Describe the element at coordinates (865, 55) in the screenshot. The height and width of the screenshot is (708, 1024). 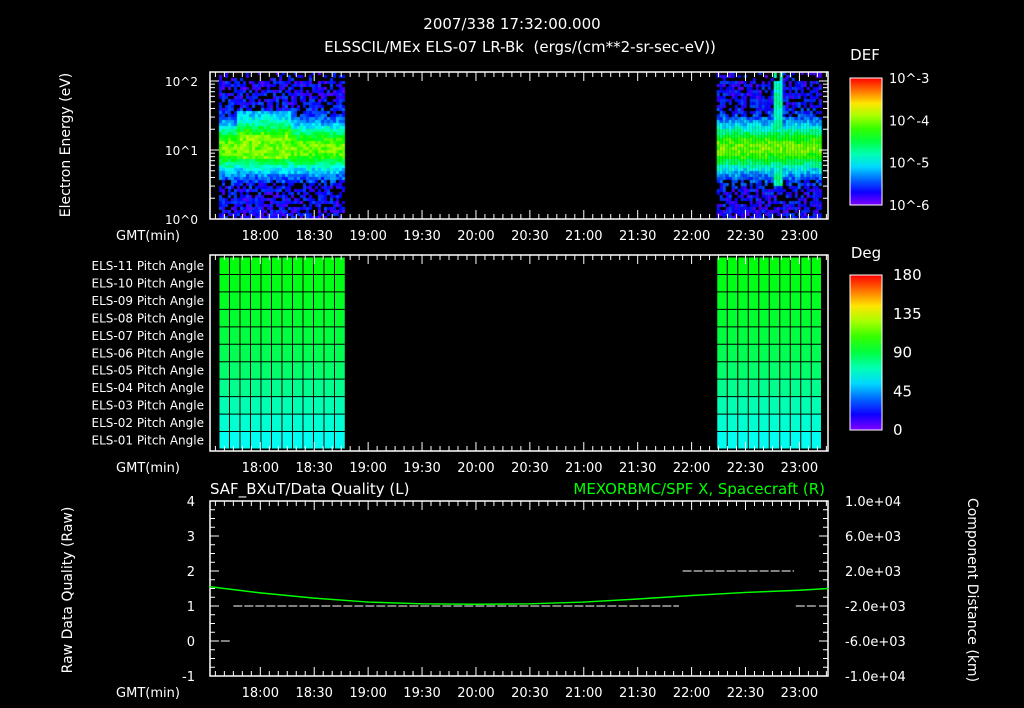
I see `colorbar-label-def: DEF` at that location.